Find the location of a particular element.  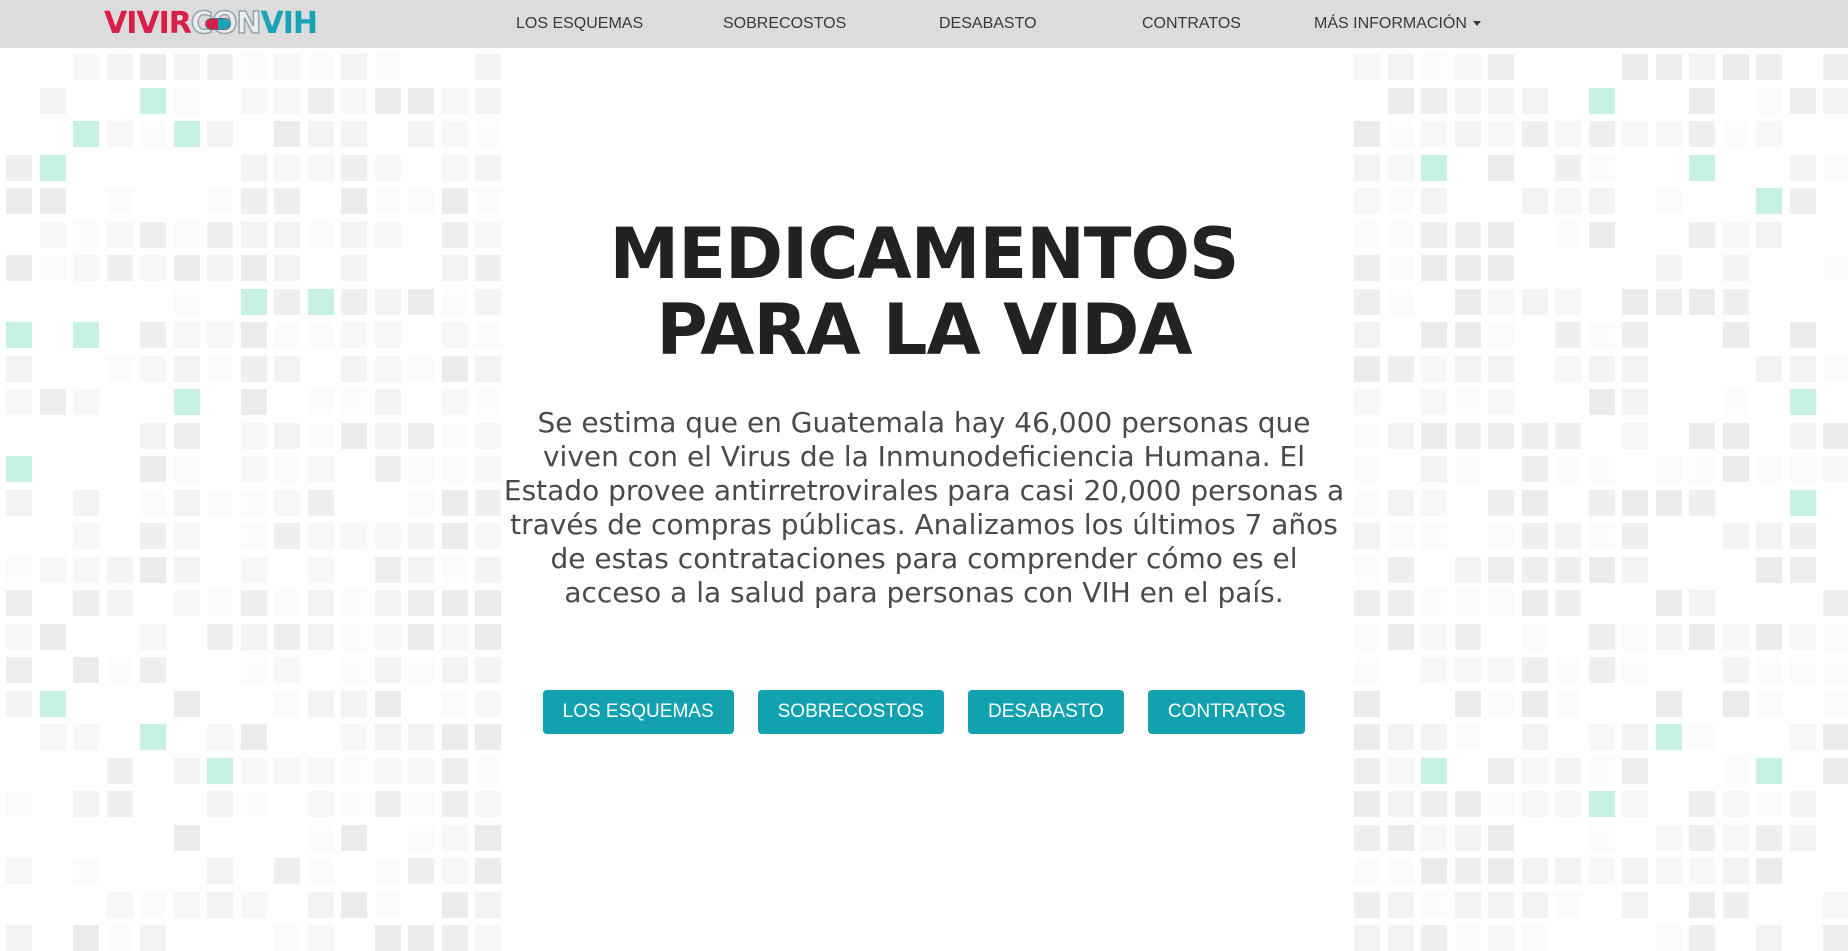

caret-down-icon is located at coordinates (1476, 24).